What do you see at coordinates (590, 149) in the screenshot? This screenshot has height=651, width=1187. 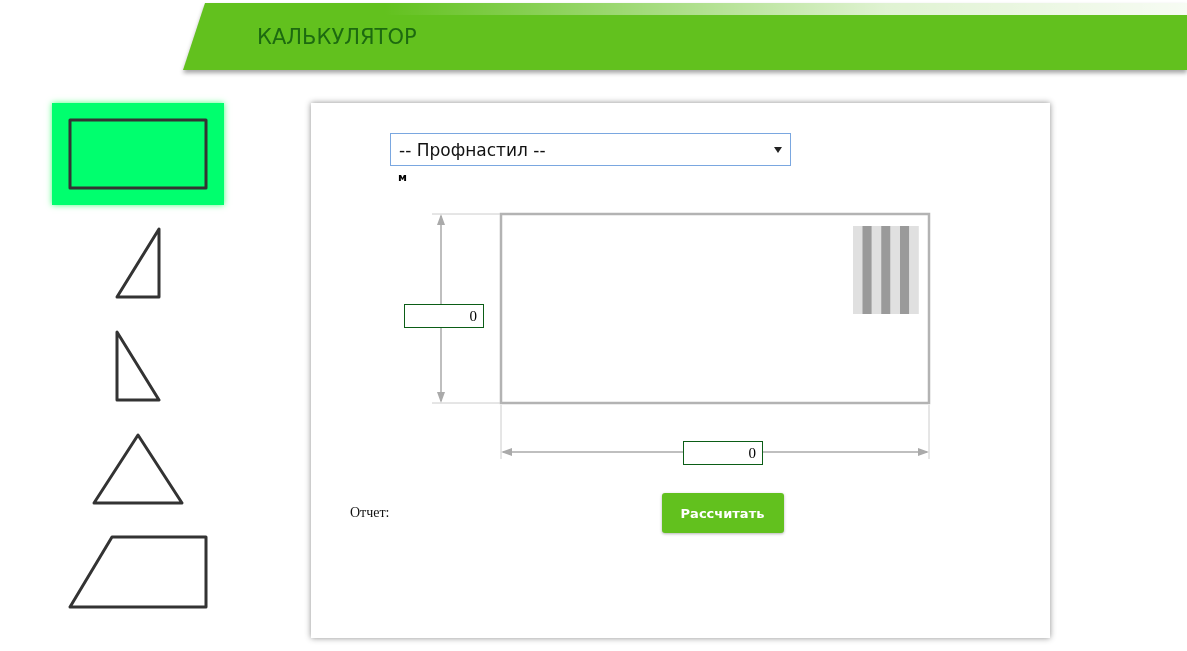 I see `material-select: -- Профнастил --` at bounding box center [590, 149].